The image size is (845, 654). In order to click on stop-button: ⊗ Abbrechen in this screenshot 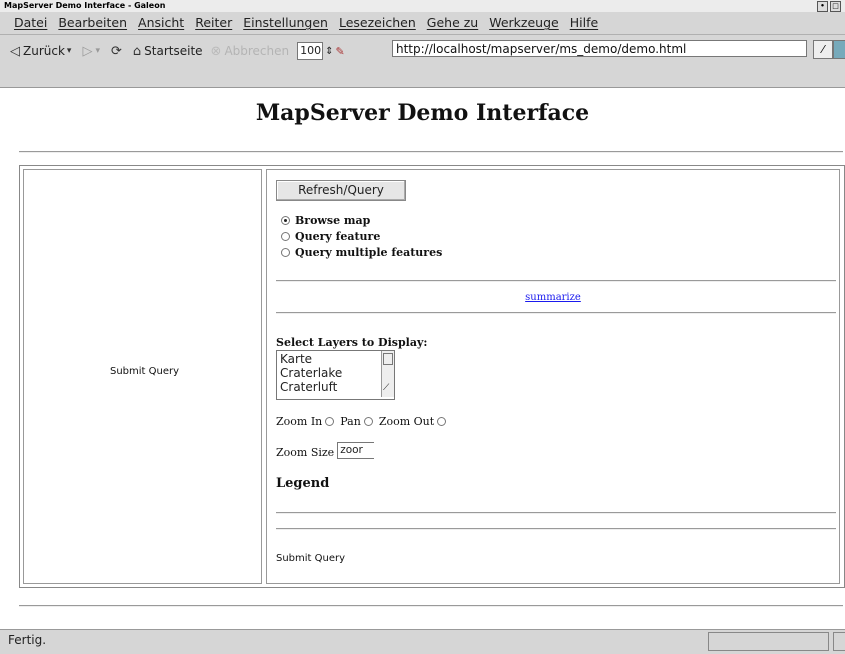, I will do `click(250, 51)`.